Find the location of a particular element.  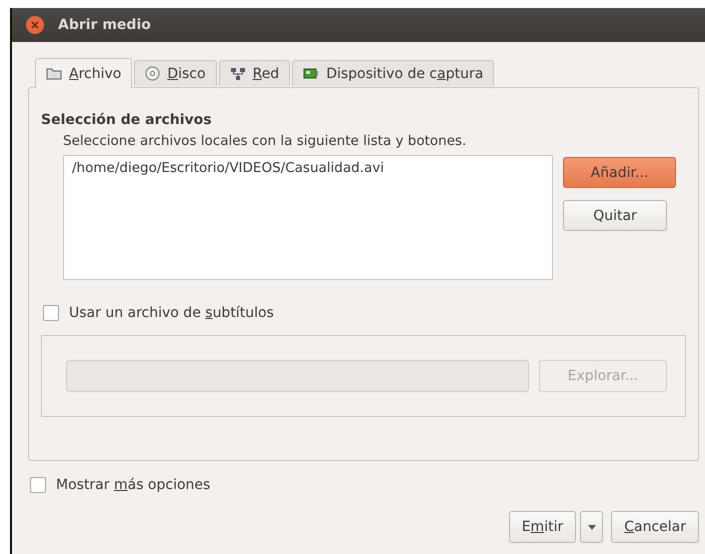

close-icon is located at coordinates (35, 25).